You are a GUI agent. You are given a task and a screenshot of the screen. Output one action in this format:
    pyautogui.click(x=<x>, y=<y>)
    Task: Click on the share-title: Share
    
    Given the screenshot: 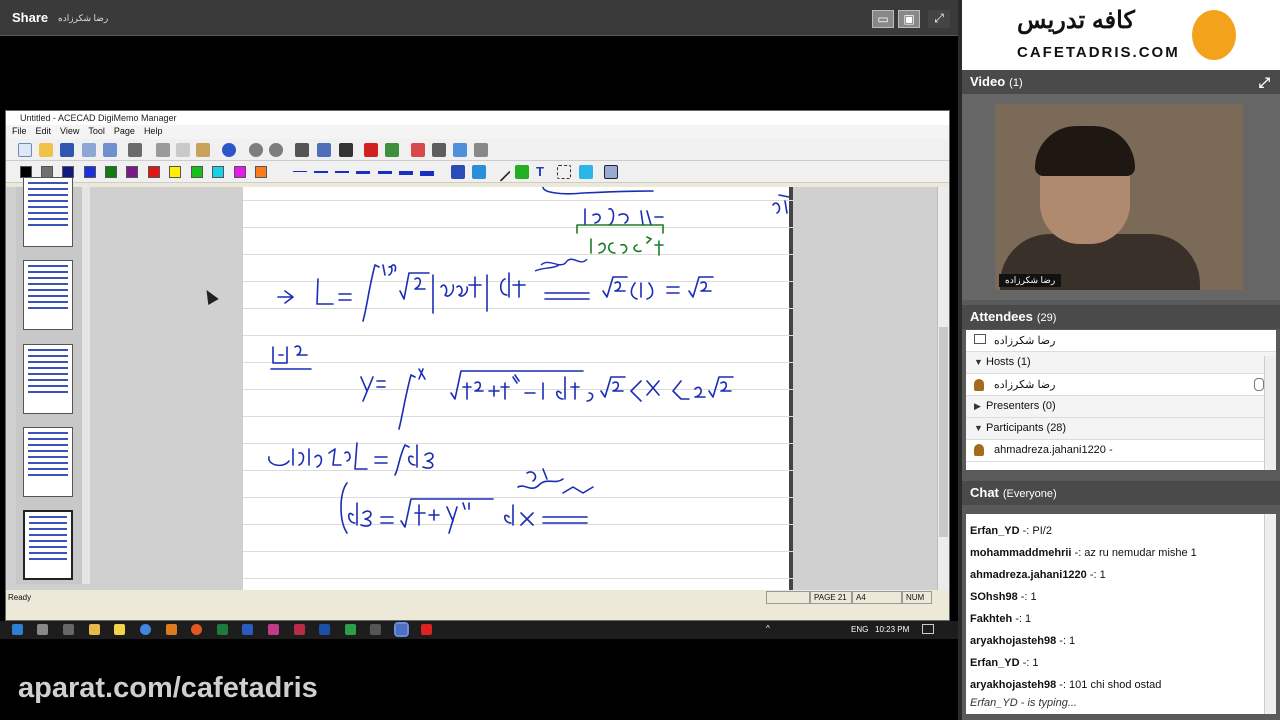 What is the action you would take?
    pyautogui.click(x=30, y=17)
    